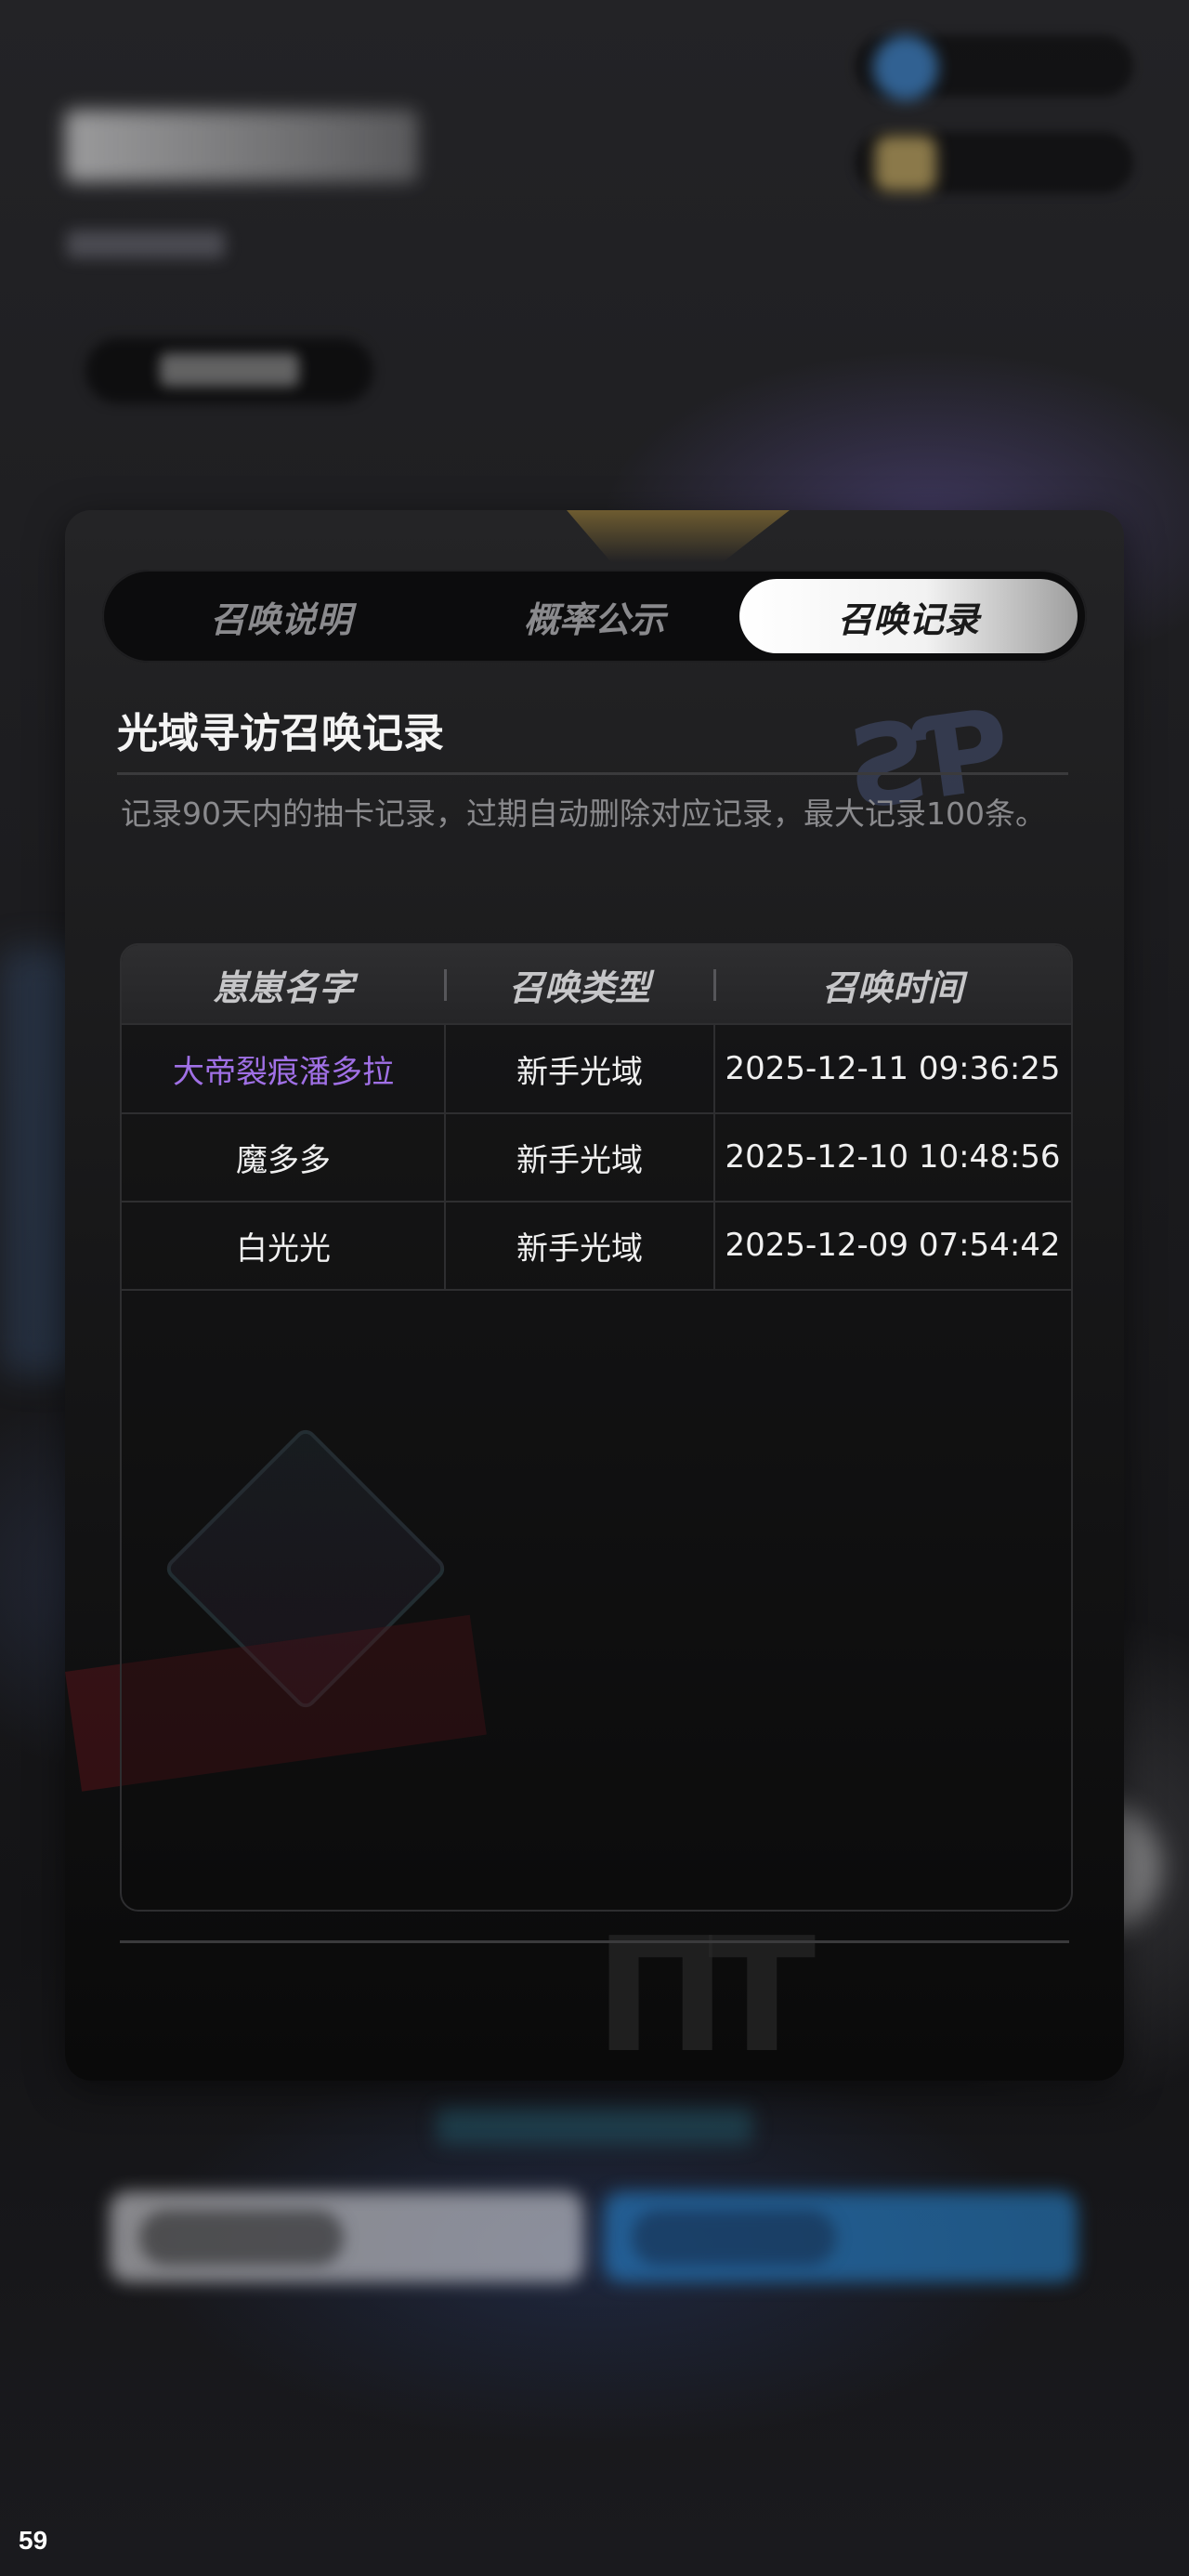  What do you see at coordinates (705, 1992) in the screenshot?
I see `graffiti-bottom-decoration: ΠΤ` at bounding box center [705, 1992].